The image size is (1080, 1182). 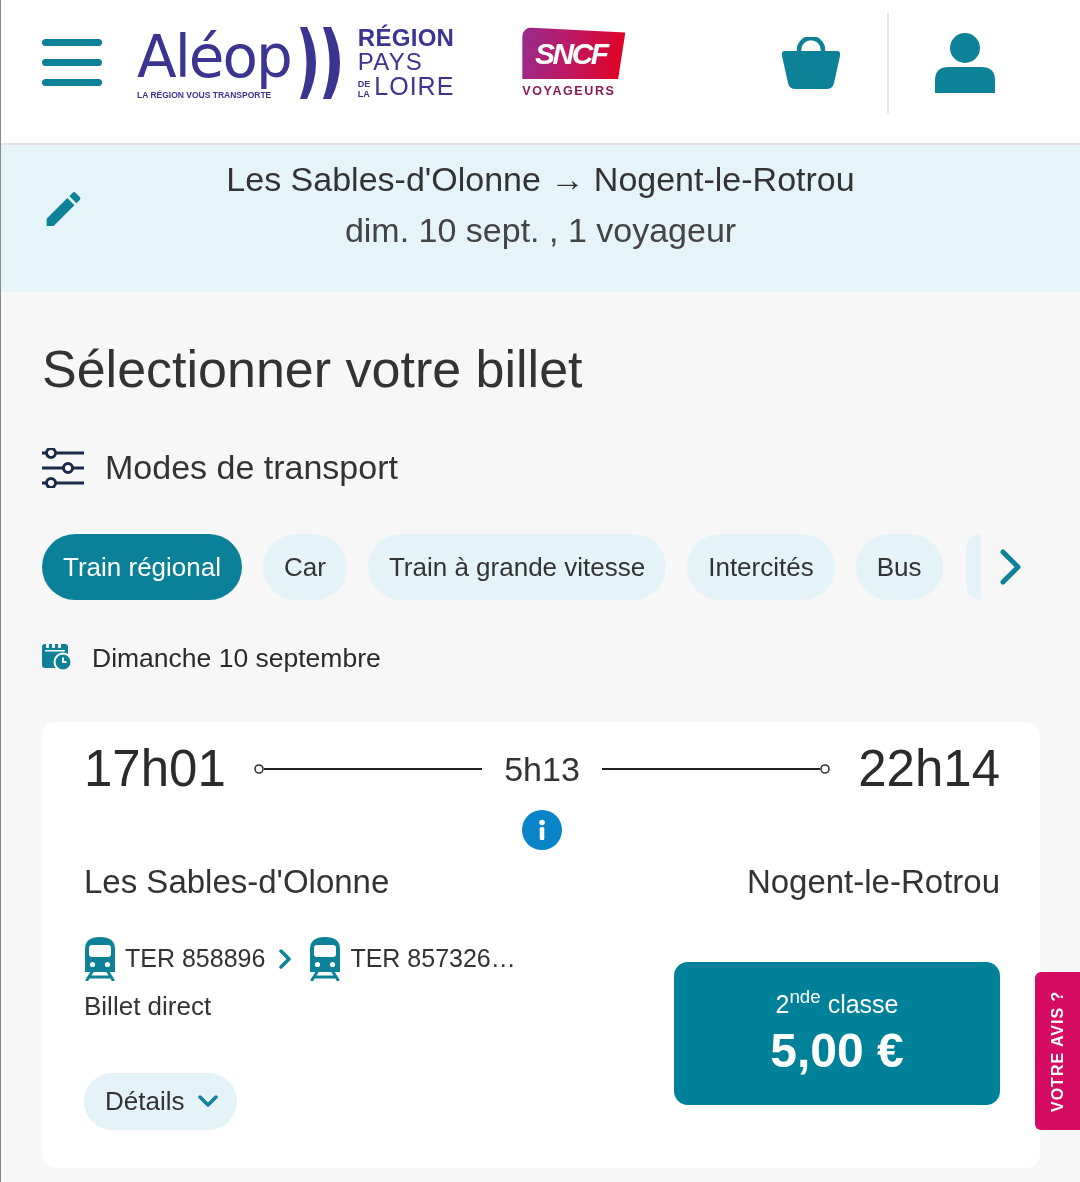 I want to click on logo-text: PAYS, so click(x=391, y=62).